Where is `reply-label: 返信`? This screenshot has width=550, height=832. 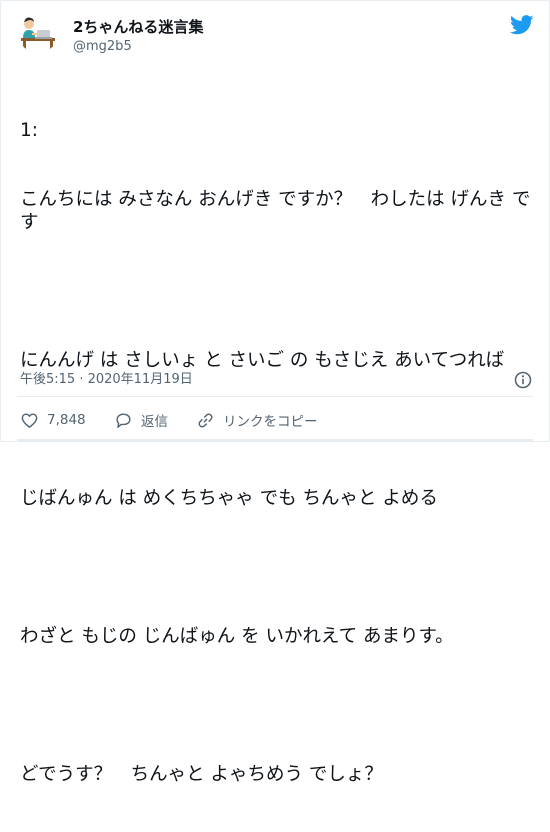
reply-label: 返信 is located at coordinates (154, 422).